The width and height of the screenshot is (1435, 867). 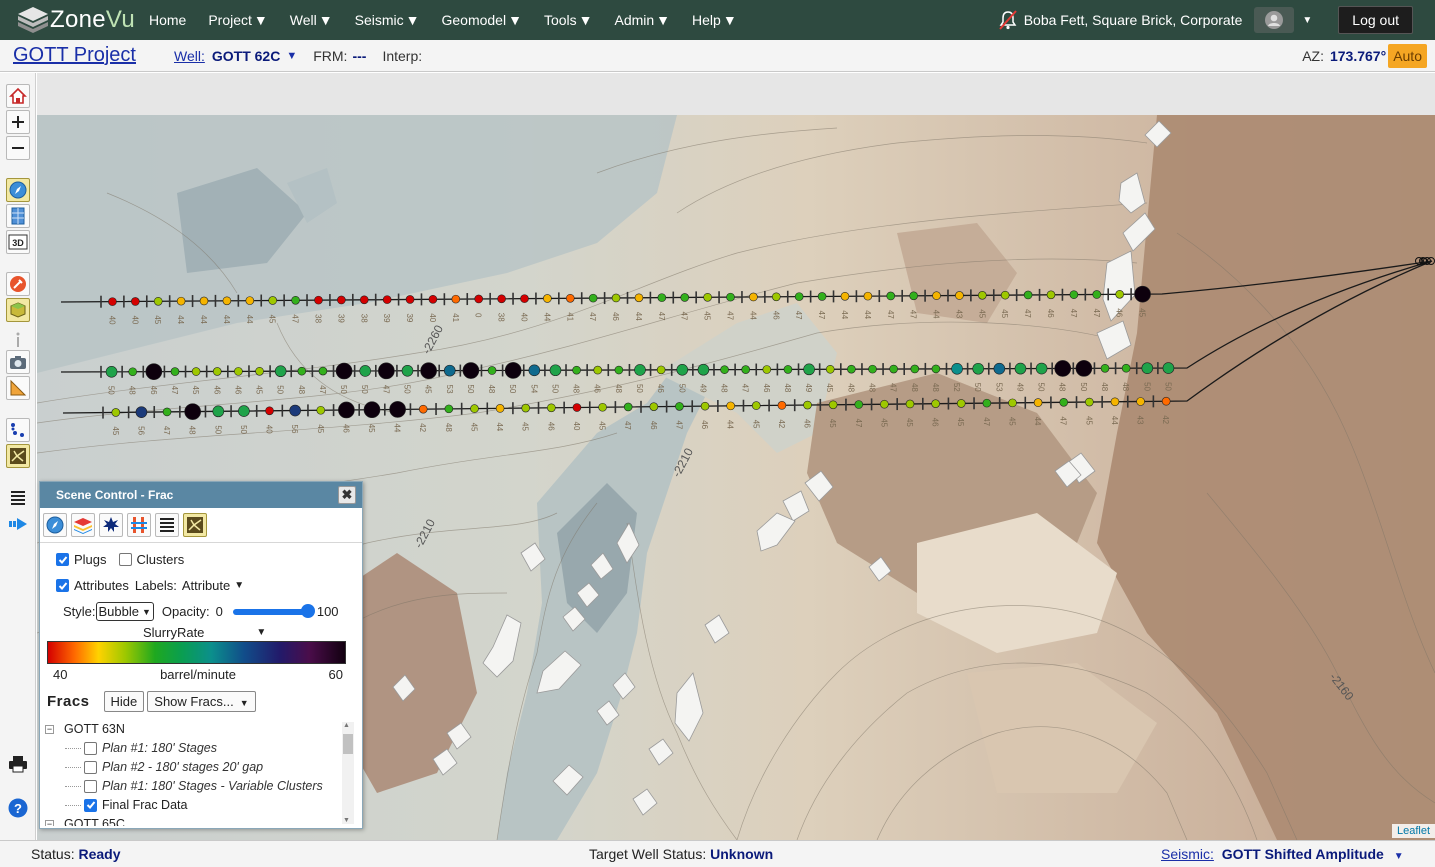 What do you see at coordinates (18, 524) in the screenshot?
I see `next-well-button` at bounding box center [18, 524].